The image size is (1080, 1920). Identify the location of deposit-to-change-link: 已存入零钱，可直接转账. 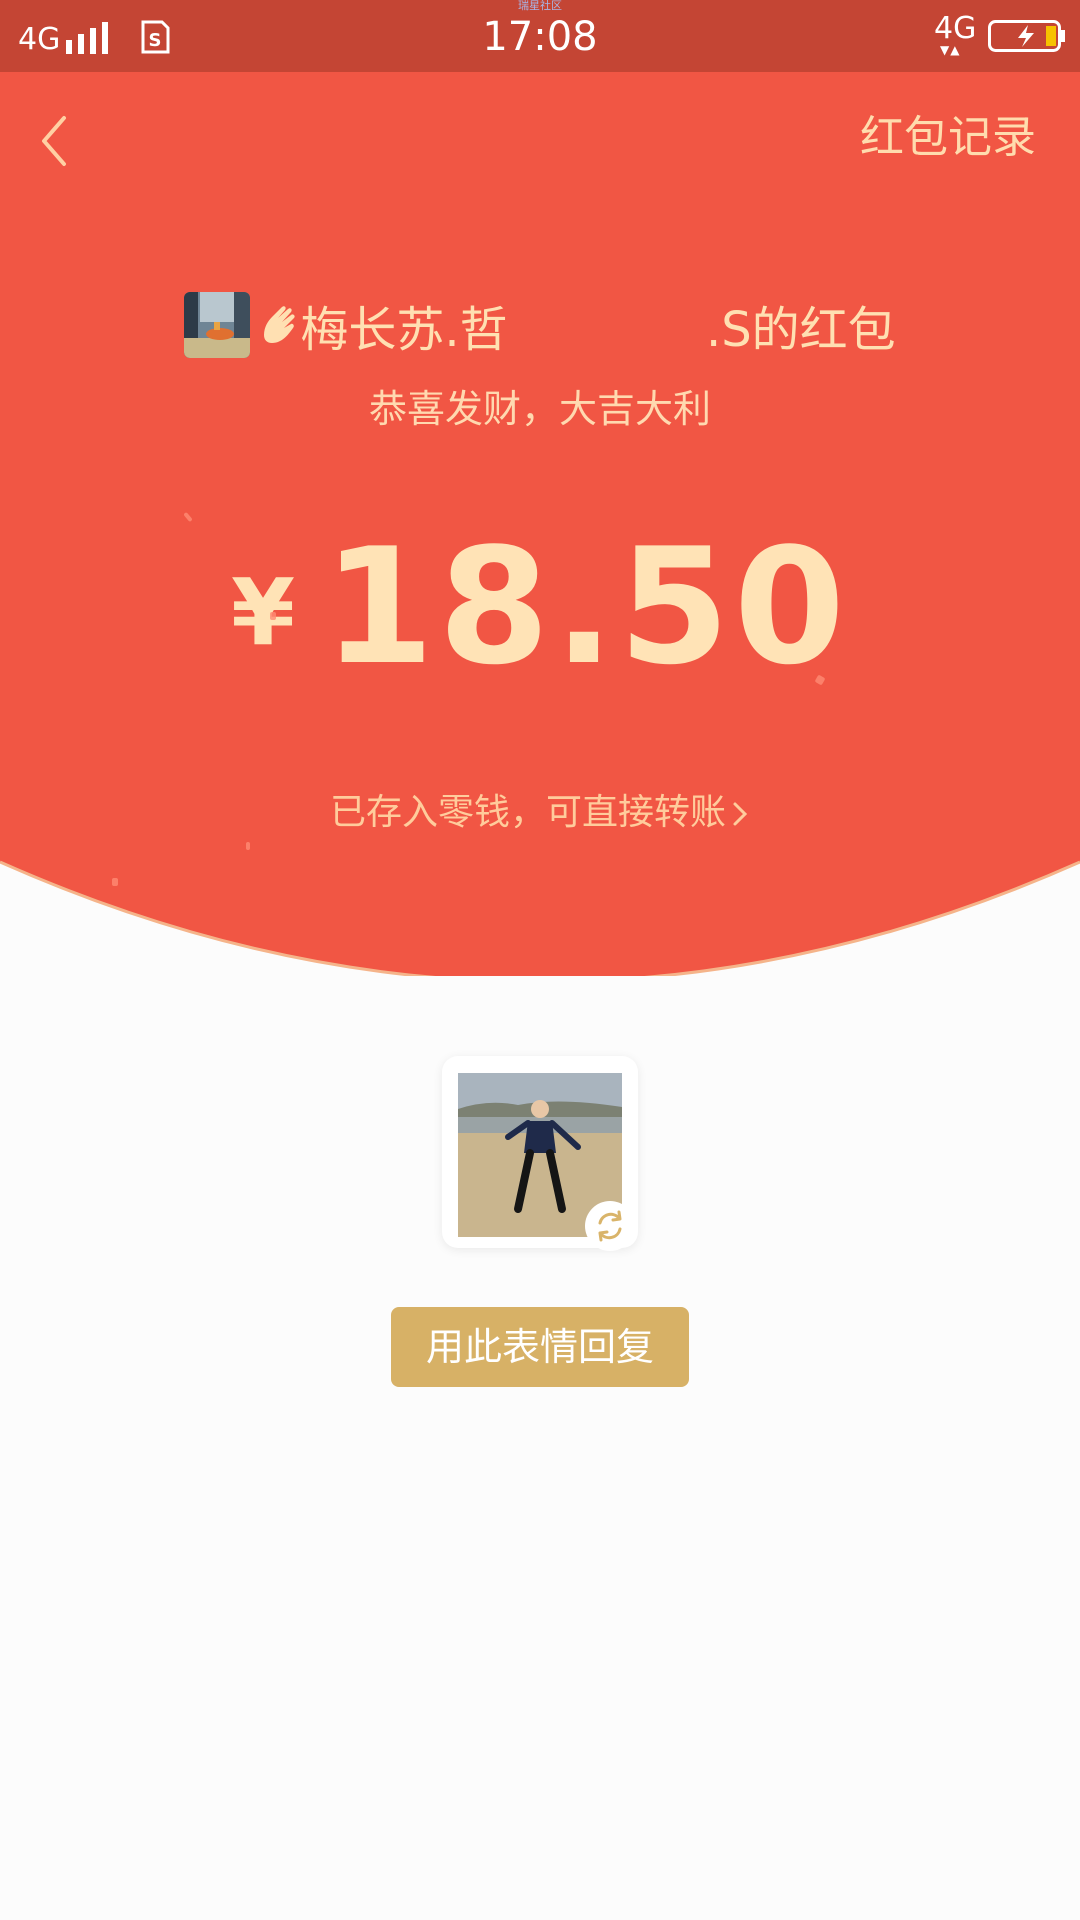
(540, 813).